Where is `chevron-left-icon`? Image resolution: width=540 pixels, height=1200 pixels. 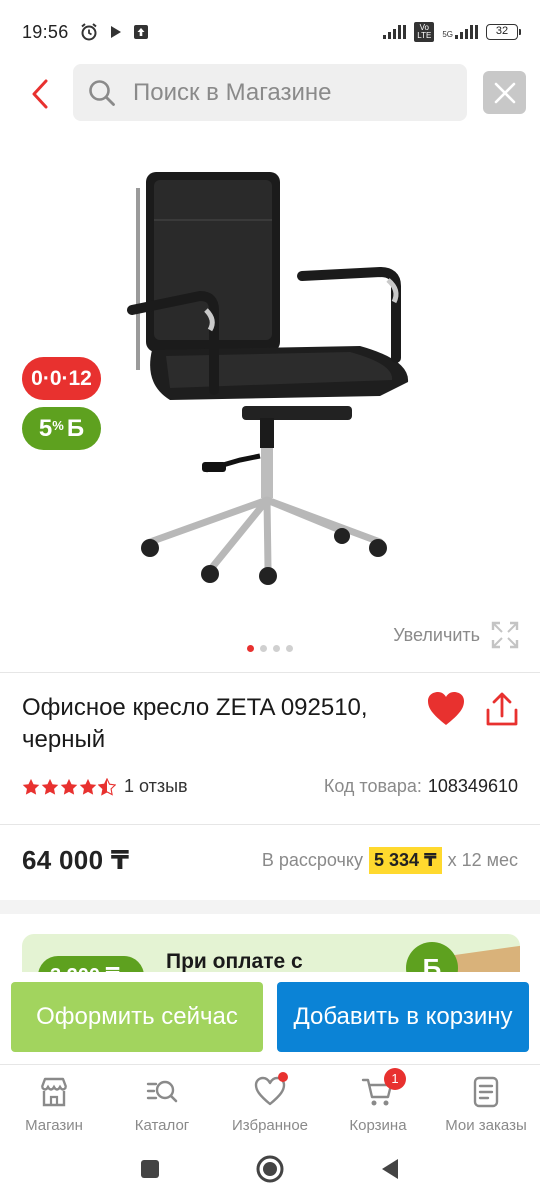
chevron-left-icon is located at coordinates (40, 94).